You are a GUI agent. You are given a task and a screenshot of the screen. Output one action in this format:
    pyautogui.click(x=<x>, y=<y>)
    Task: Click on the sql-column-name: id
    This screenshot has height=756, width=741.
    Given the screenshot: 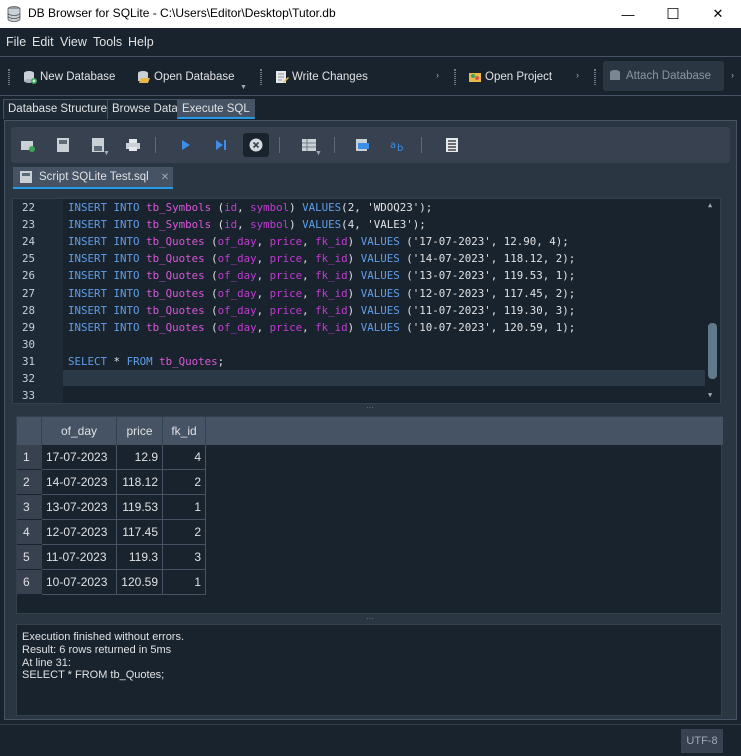 What is the action you would take?
    pyautogui.click(x=231, y=225)
    